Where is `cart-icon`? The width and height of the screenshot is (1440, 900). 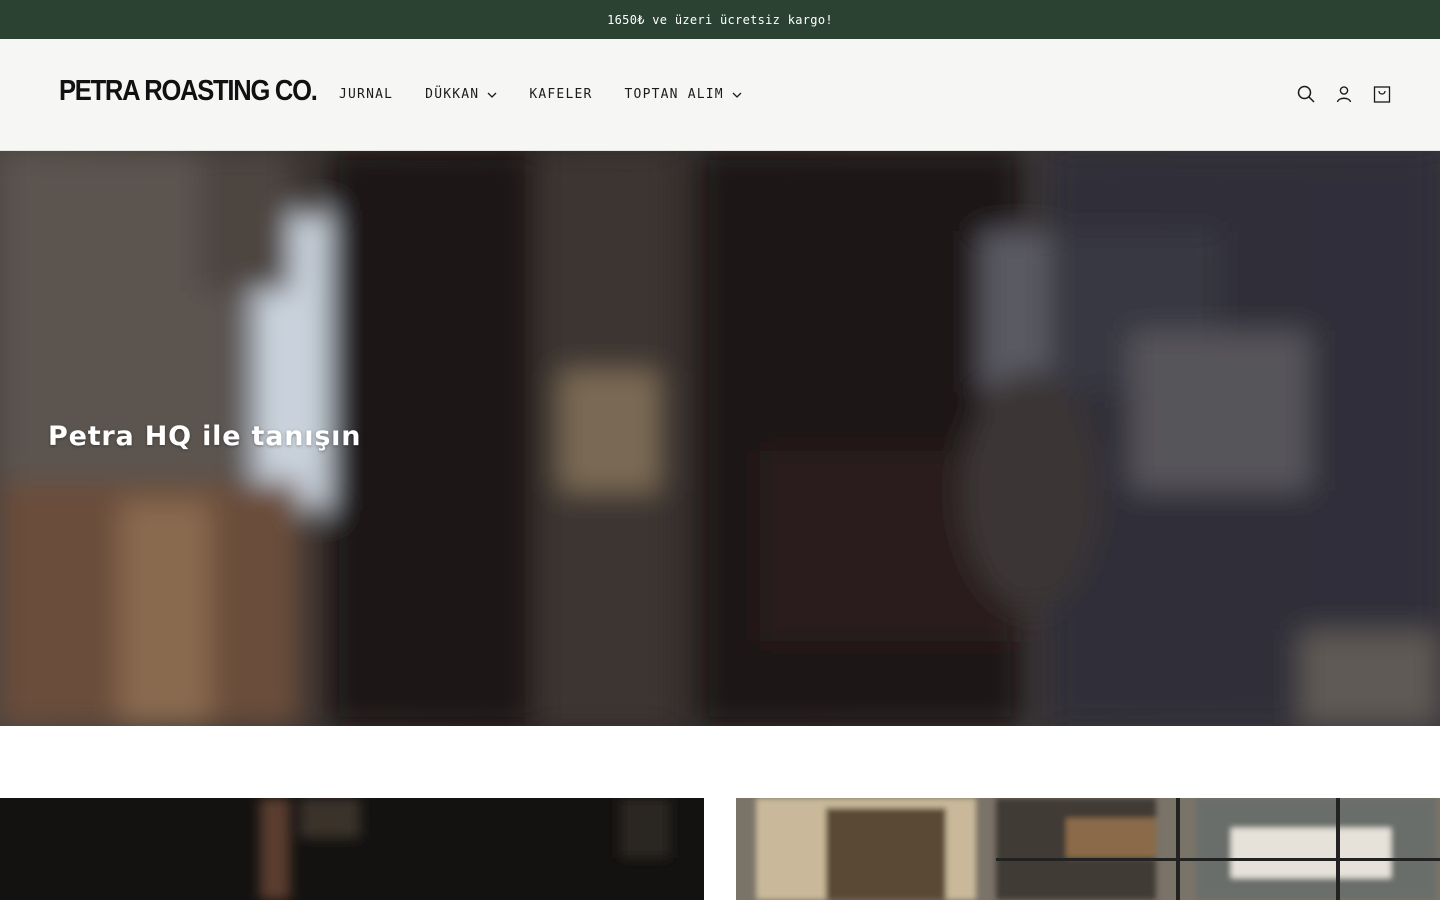
cart-icon is located at coordinates (1382, 94).